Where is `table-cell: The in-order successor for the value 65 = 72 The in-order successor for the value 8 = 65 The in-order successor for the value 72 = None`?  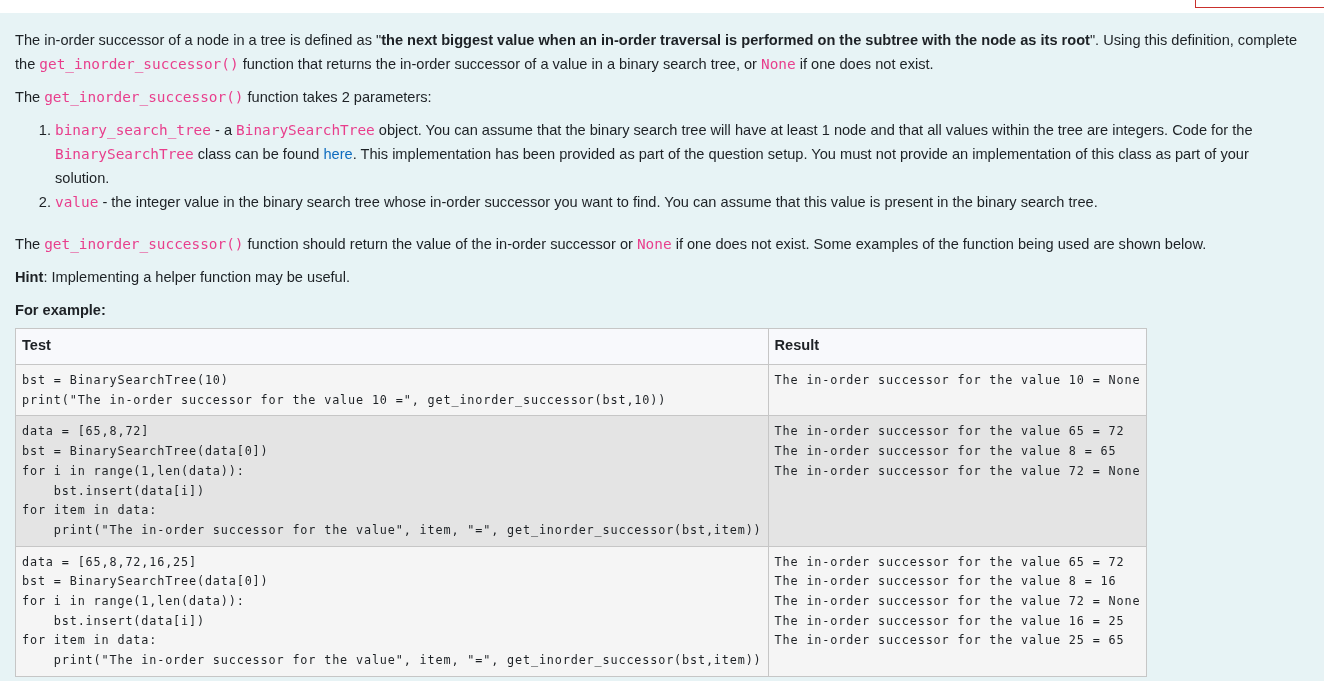
table-cell: The in-order successor for the value 65 = 72 The in-order successor for the value 8 = 65 The in-order successor for the value 72 = None is located at coordinates (957, 481).